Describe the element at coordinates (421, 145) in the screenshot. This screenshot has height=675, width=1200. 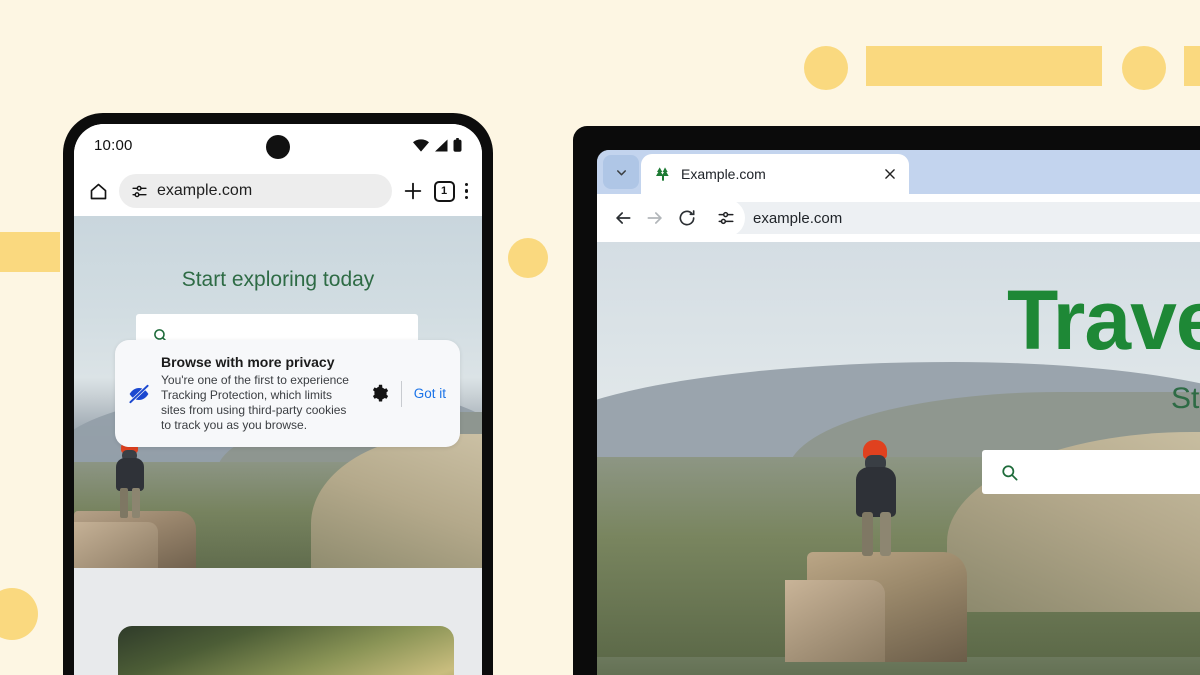
I see `wifi-icon` at that location.